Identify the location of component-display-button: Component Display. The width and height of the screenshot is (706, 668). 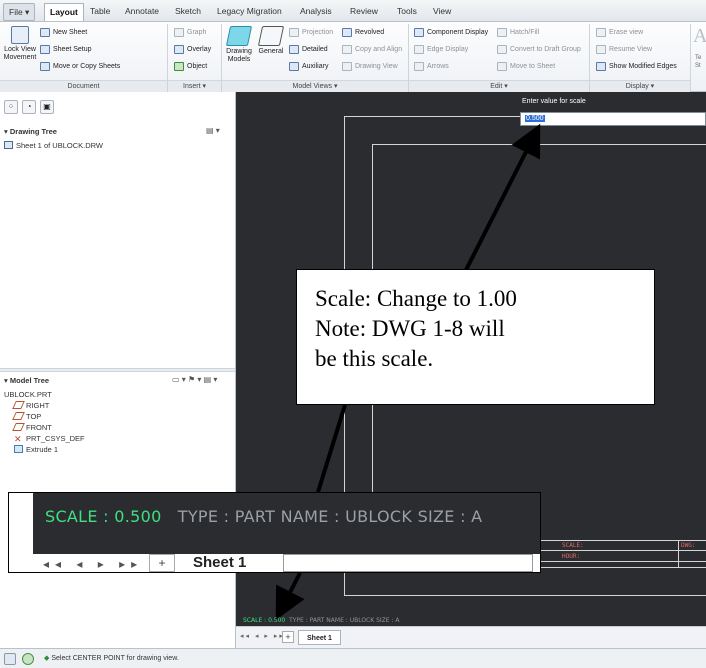
(451, 33).